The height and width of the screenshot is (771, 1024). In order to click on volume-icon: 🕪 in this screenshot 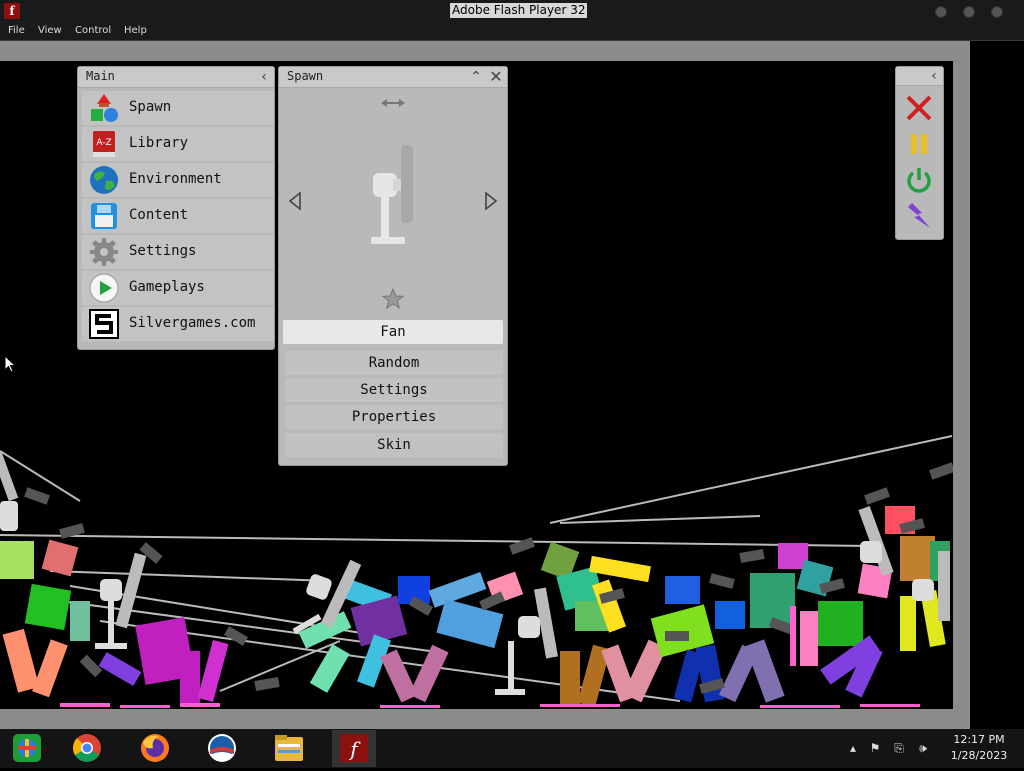, I will do `click(923, 748)`.